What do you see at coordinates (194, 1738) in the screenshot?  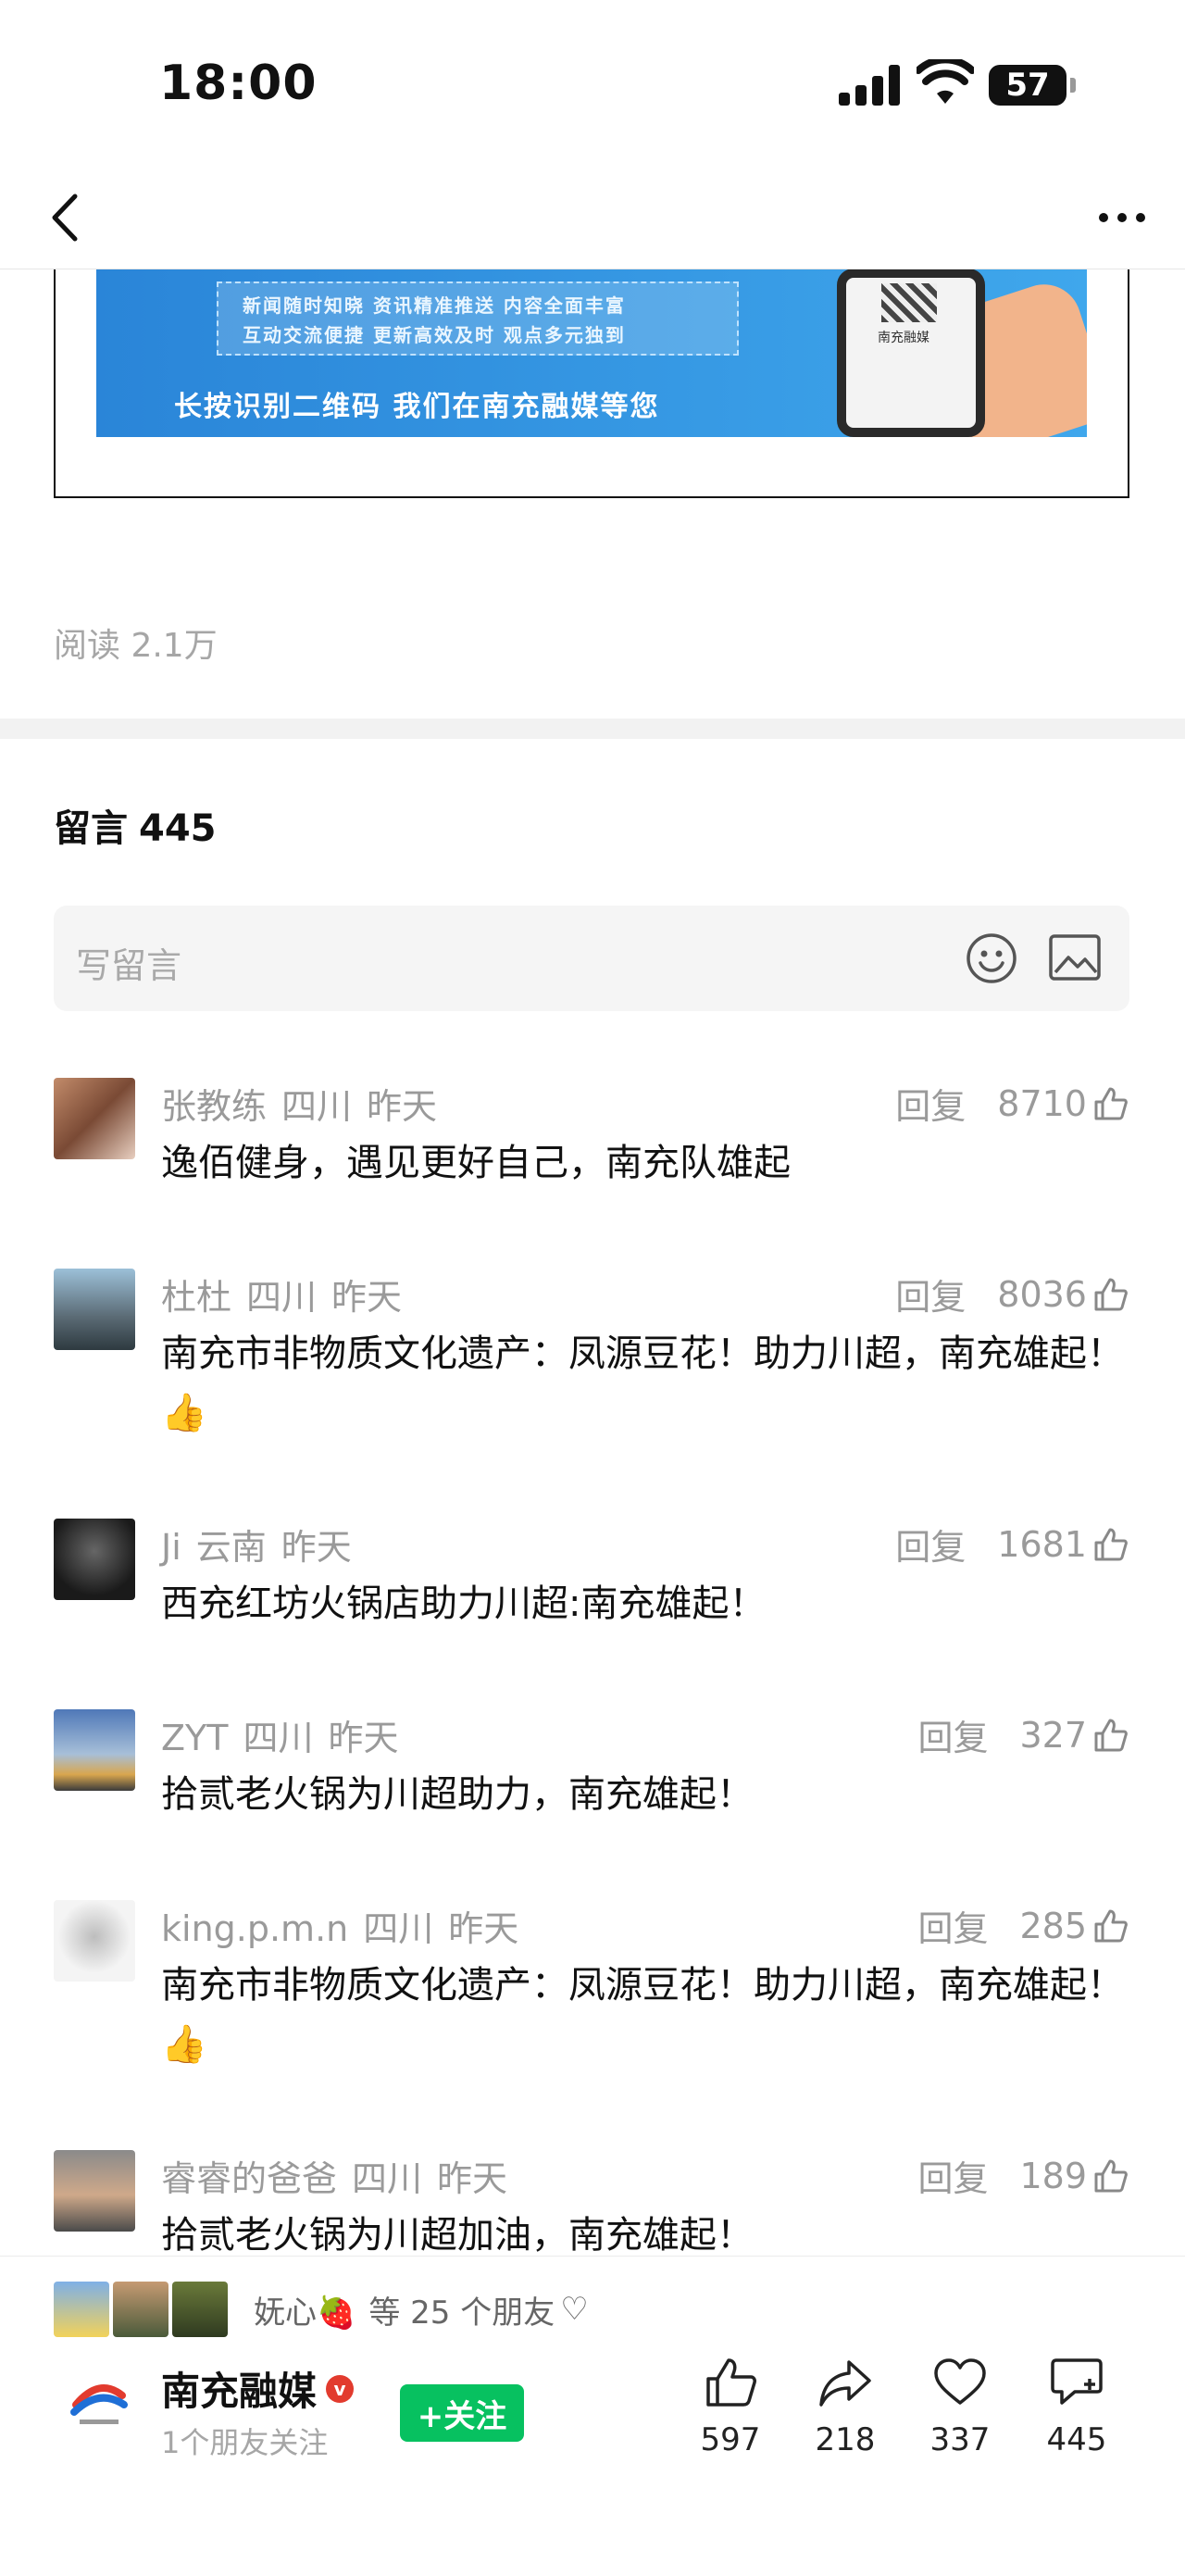 I see `comment-author: ZYT` at bounding box center [194, 1738].